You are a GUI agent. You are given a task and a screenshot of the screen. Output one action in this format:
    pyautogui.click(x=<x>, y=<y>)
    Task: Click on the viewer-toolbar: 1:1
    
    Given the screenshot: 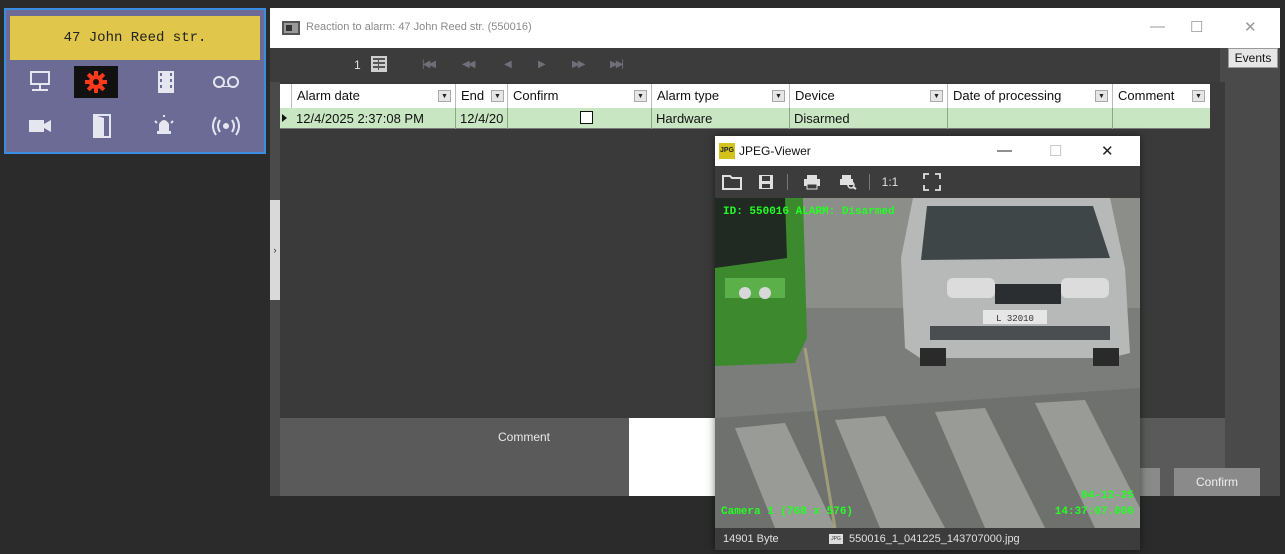 What is the action you would take?
    pyautogui.click(x=927, y=182)
    